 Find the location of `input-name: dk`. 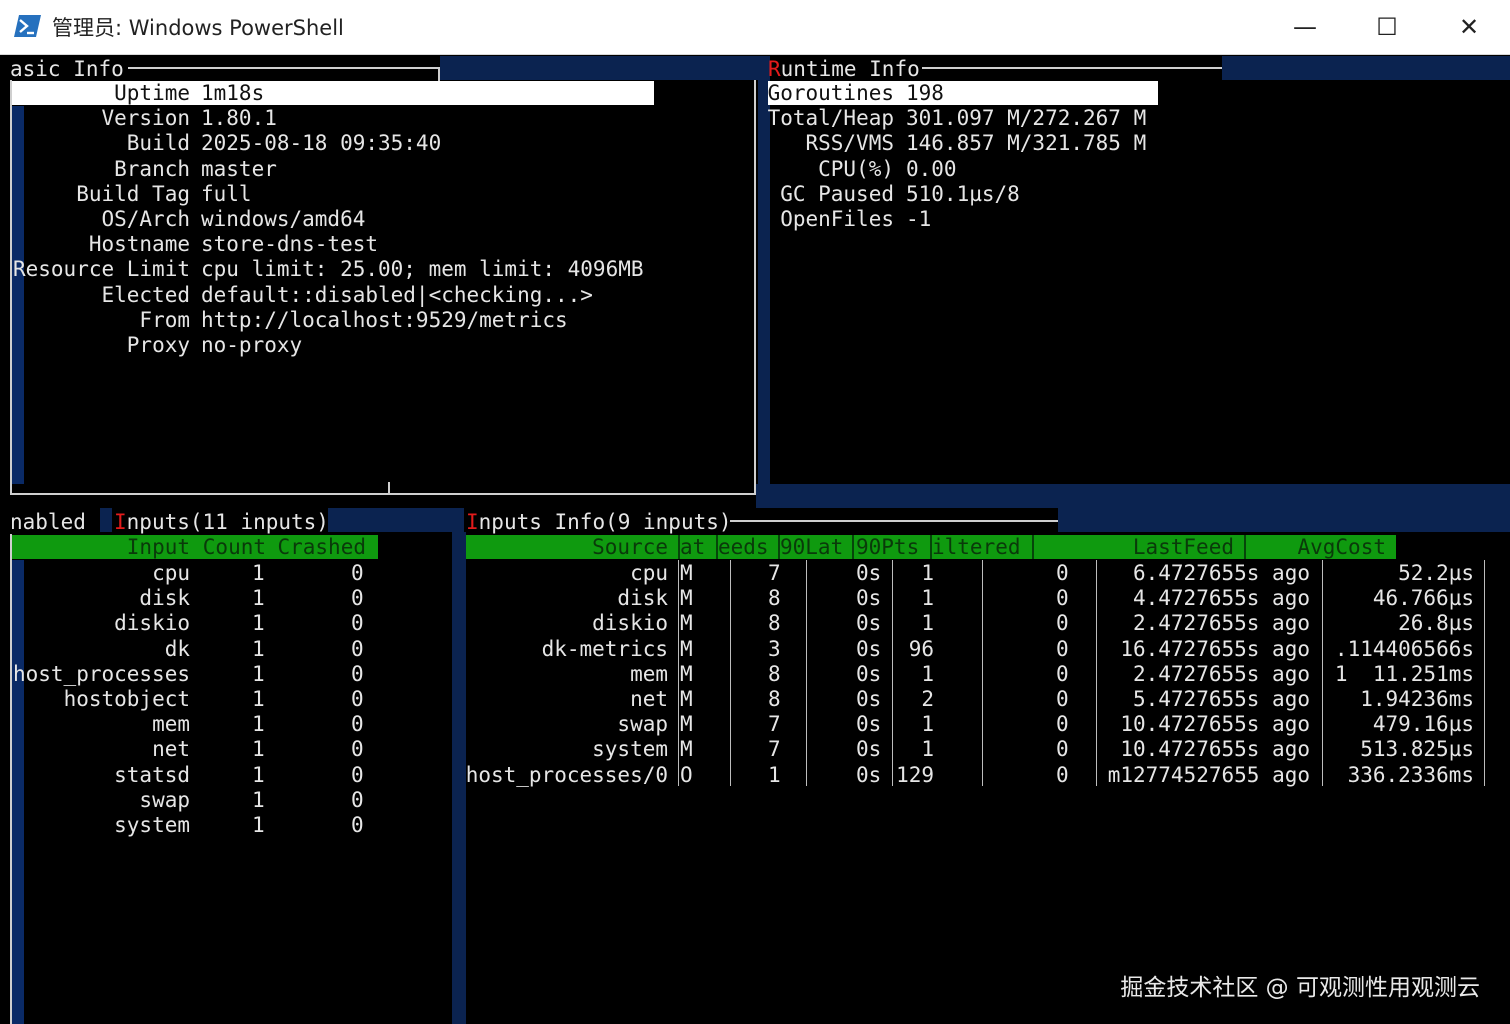

input-name: dk is located at coordinates (177, 648).